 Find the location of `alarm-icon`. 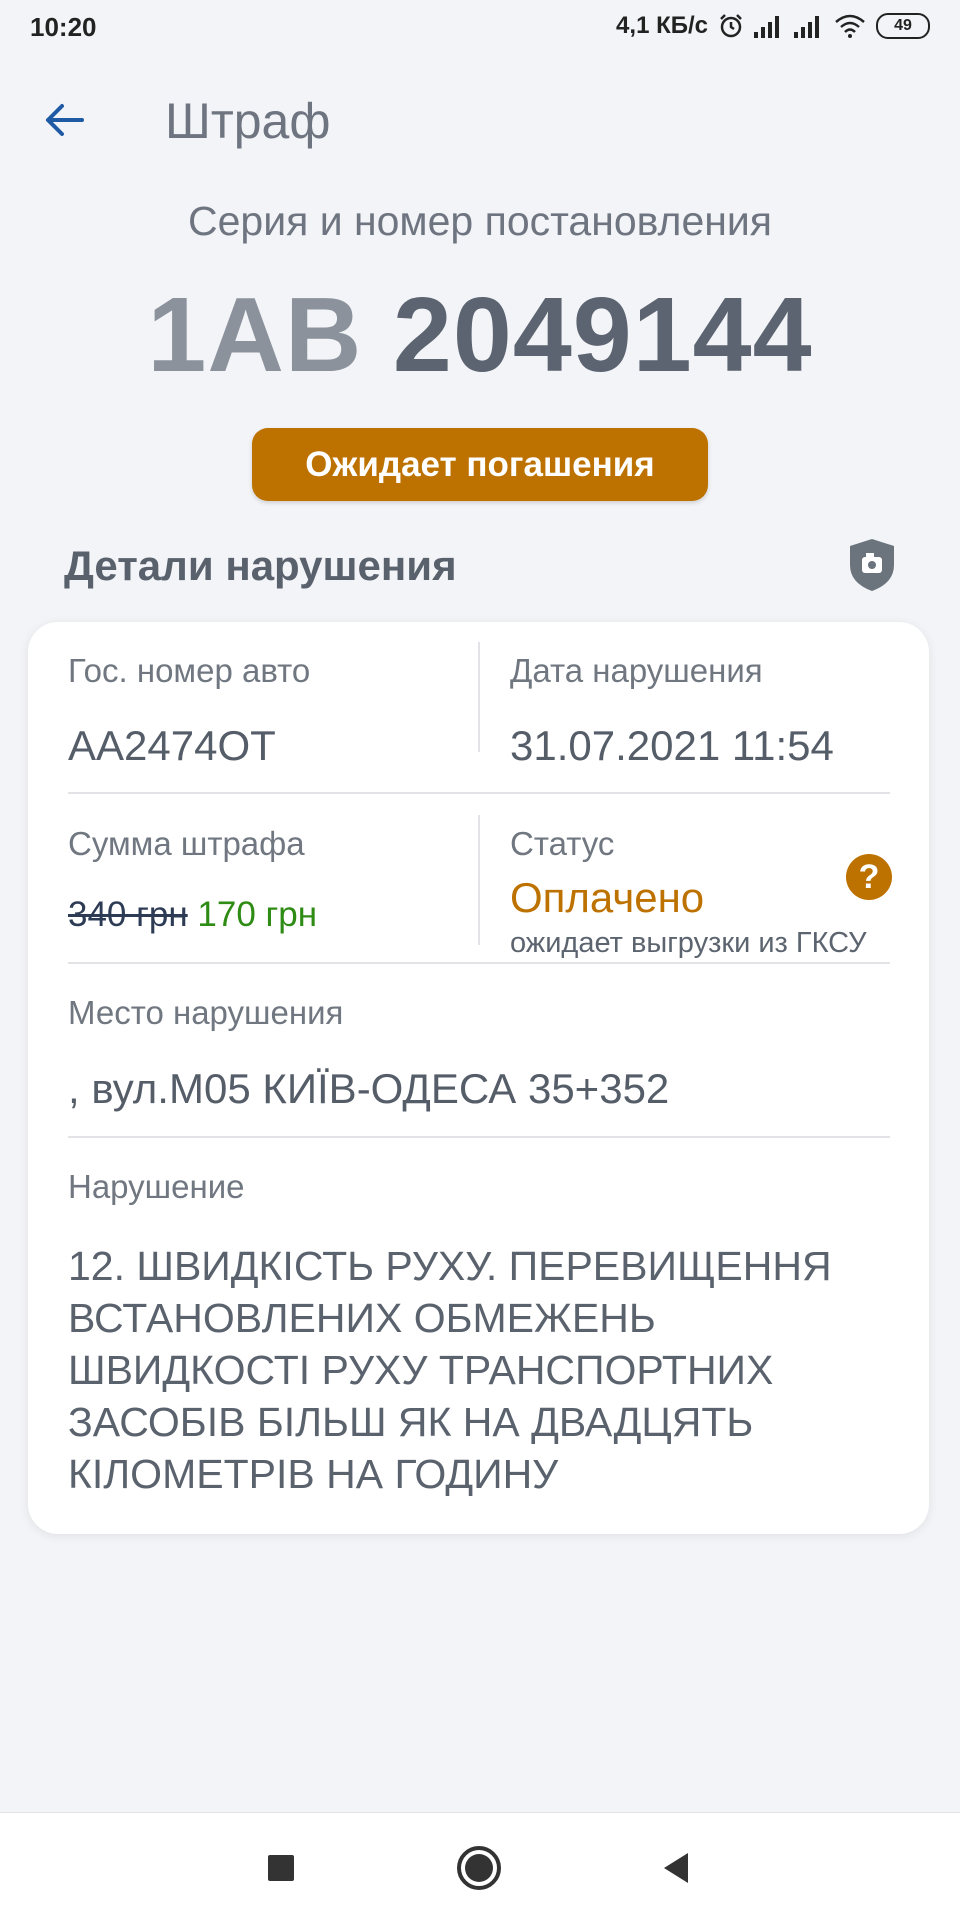

alarm-icon is located at coordinates (731, 26).